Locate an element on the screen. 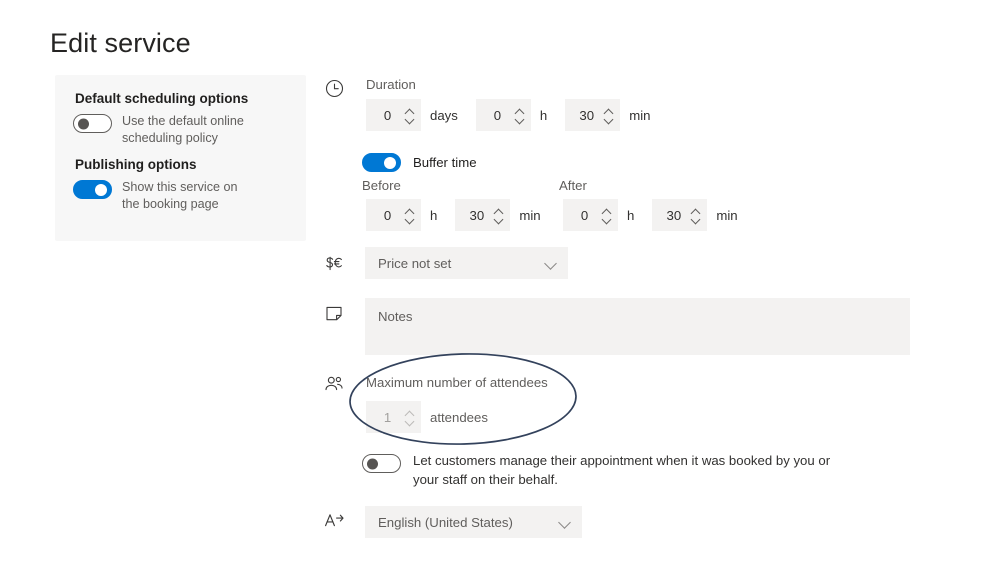  max-attendees-spinner: 1 is located at coordinates (393, 417).